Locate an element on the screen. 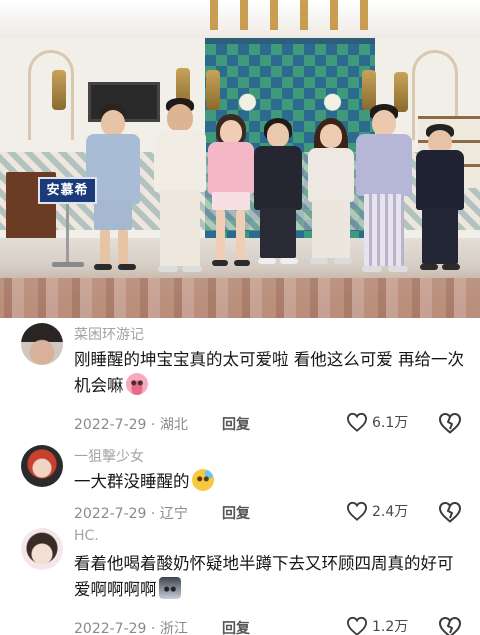 This screenshot has height=635, width=480. comment-text: 看着他喝着酸奶怀疑地半蹲下去又环顾四周真的好可爱啊啊啊啊 is located at coordinates (270, 577).